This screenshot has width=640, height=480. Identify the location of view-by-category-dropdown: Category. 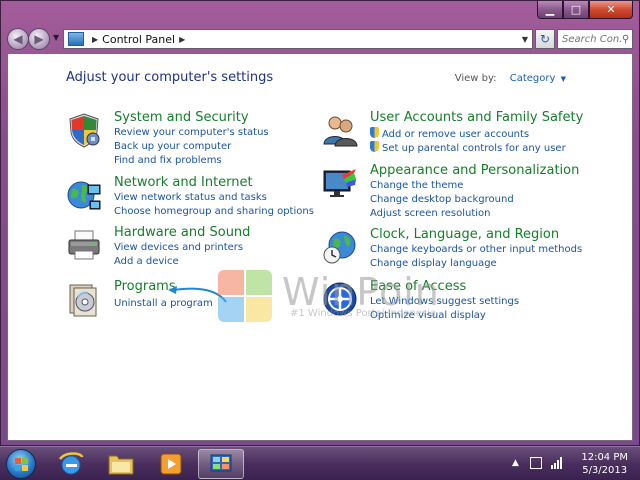
(533, 78).